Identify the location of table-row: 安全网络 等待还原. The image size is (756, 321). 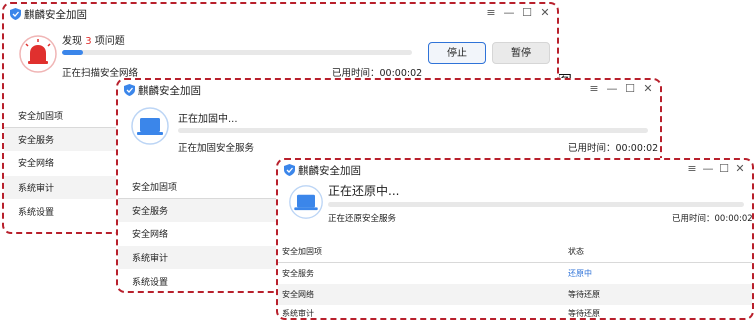
(515, 294).